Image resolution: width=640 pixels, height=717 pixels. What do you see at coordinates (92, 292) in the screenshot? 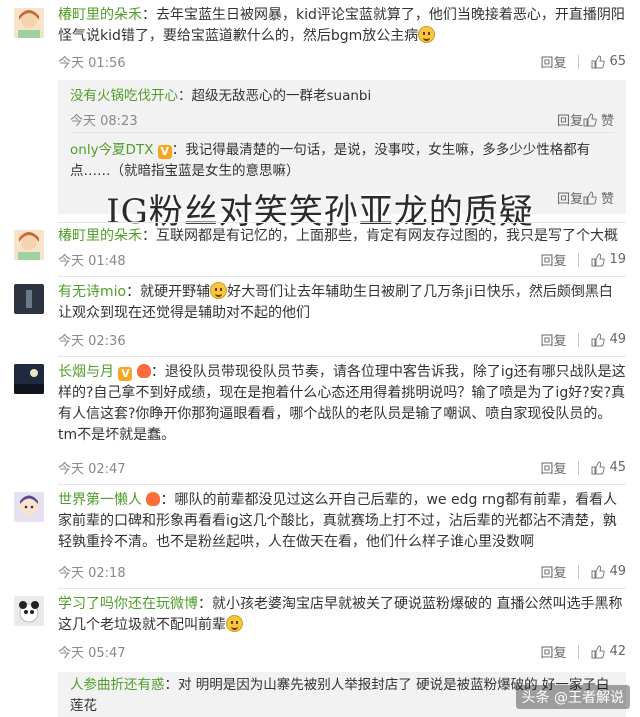
I see `username-link: 有无诗mio` at bounding box center [92, 292].